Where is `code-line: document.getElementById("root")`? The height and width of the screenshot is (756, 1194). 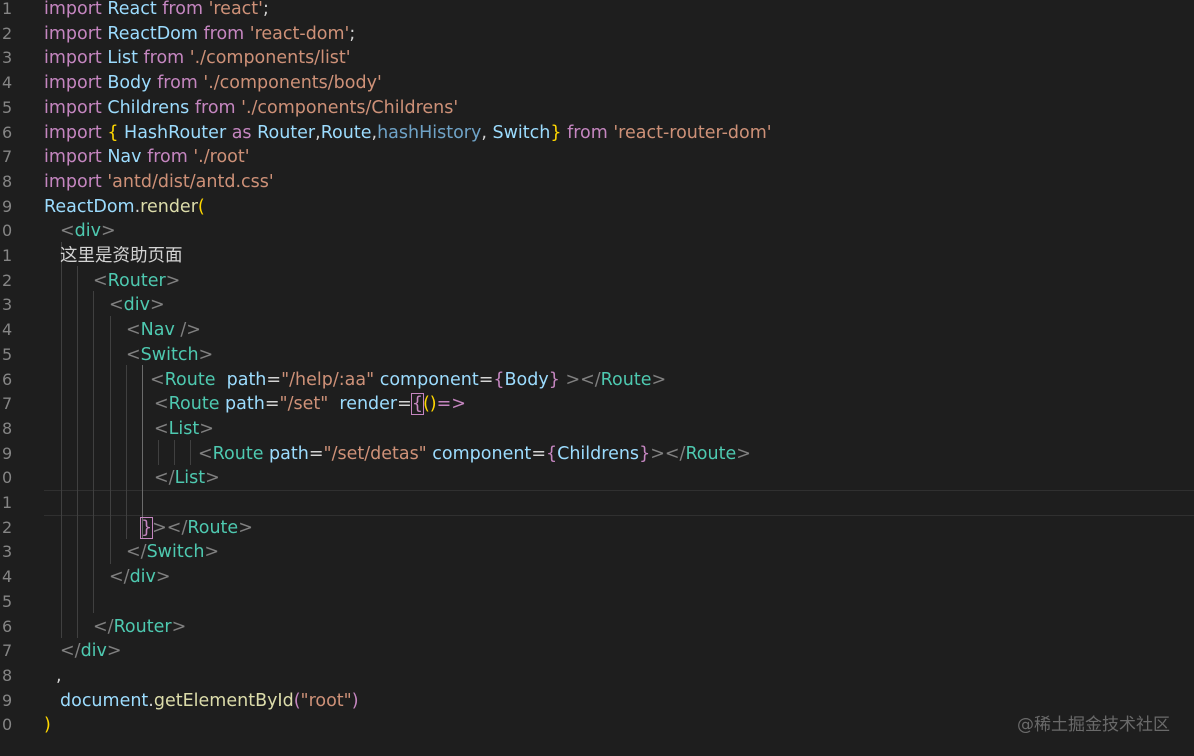 code-line: document.getElementById("root") is located at coordinates (209, 700).